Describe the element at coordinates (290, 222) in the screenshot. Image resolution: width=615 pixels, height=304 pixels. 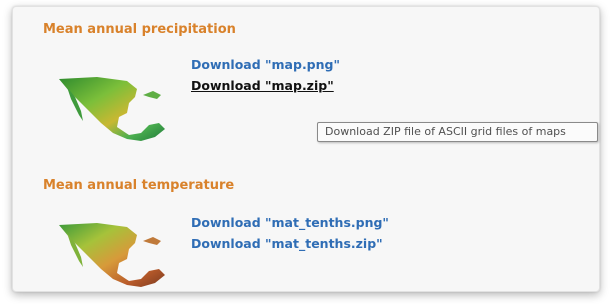
I see `download-mat-tenths-png-link: Download "mat_tenths.png"` at that location.